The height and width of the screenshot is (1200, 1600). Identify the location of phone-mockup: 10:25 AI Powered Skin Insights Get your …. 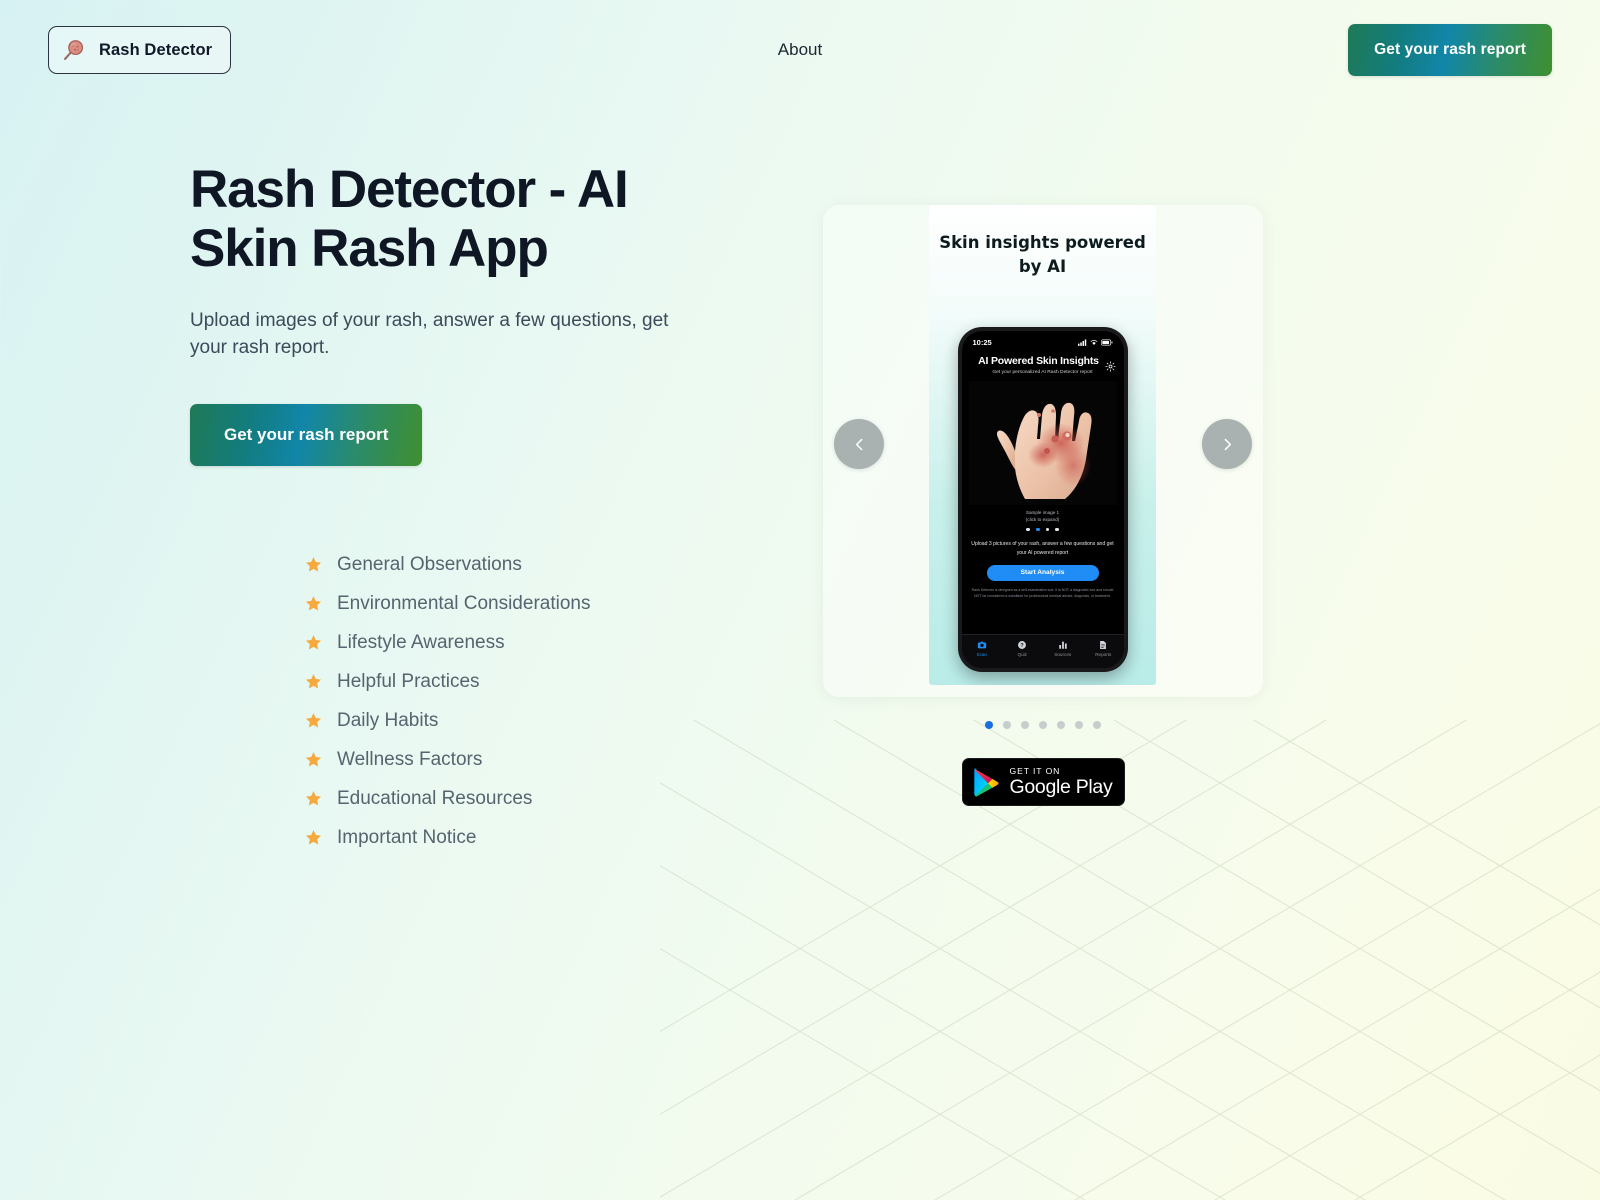
(1042, 499).